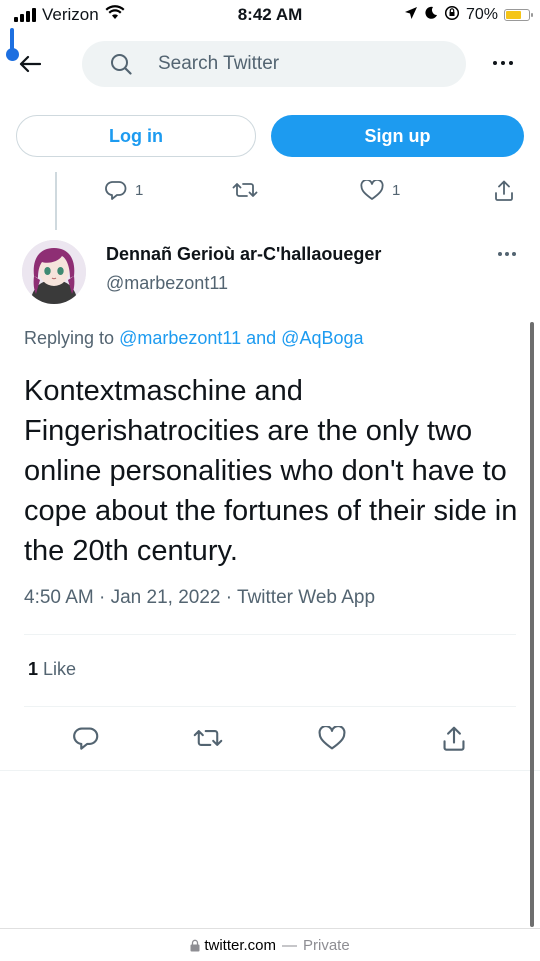 This screenshot has width=540, height=961. Describe the element at coordinates (69, 338) in the screenshot. I see `replying-prefix: Replying to` at that location.